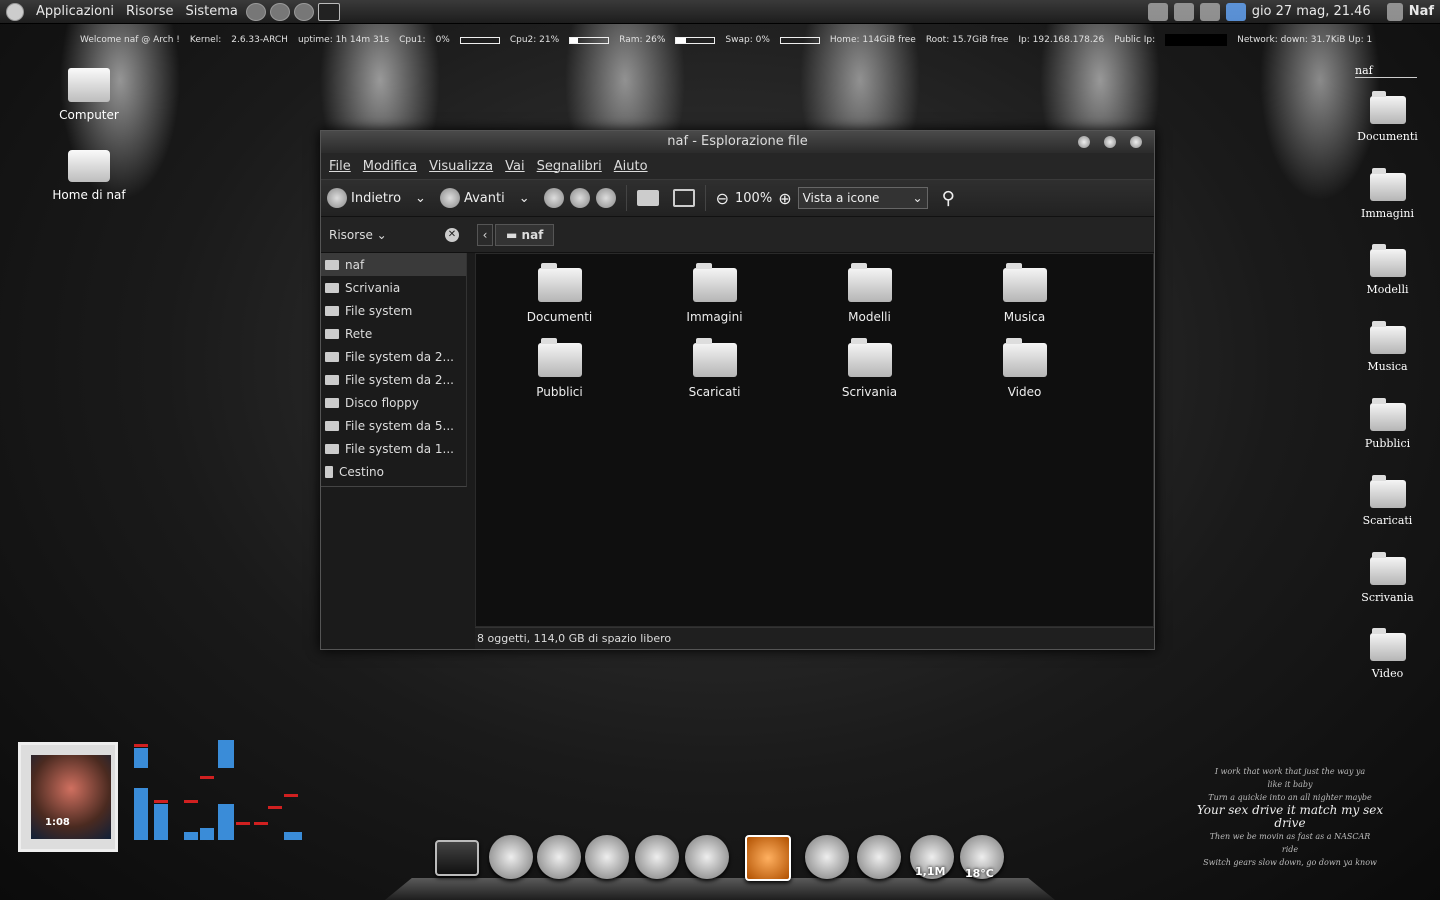 The height and width of the screenshot is (900, 1440). I want to click on power-dock-icon, so click(879, 857).